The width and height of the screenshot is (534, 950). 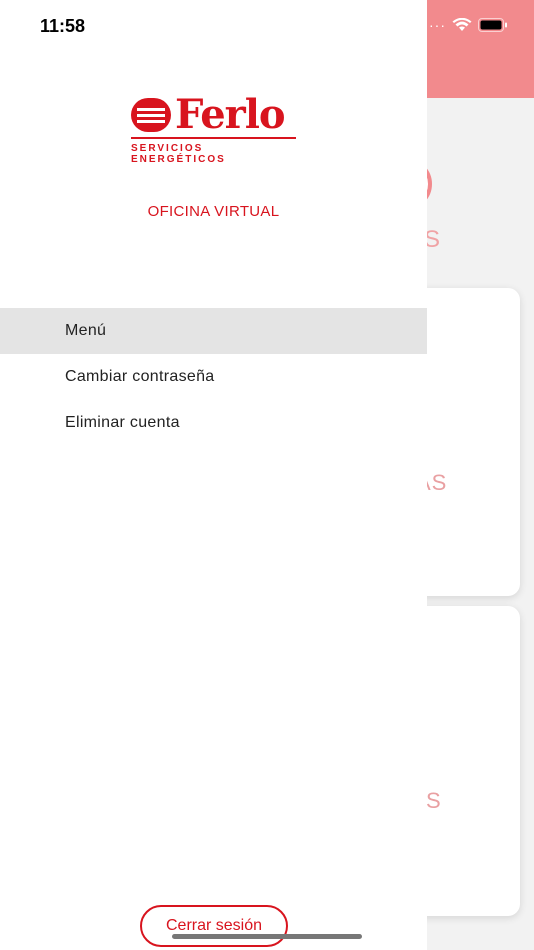 What do you see at coordinates (434, 800) in the screenshot?
I see `background-card-2-label: S` at bounding box center [434, 800].